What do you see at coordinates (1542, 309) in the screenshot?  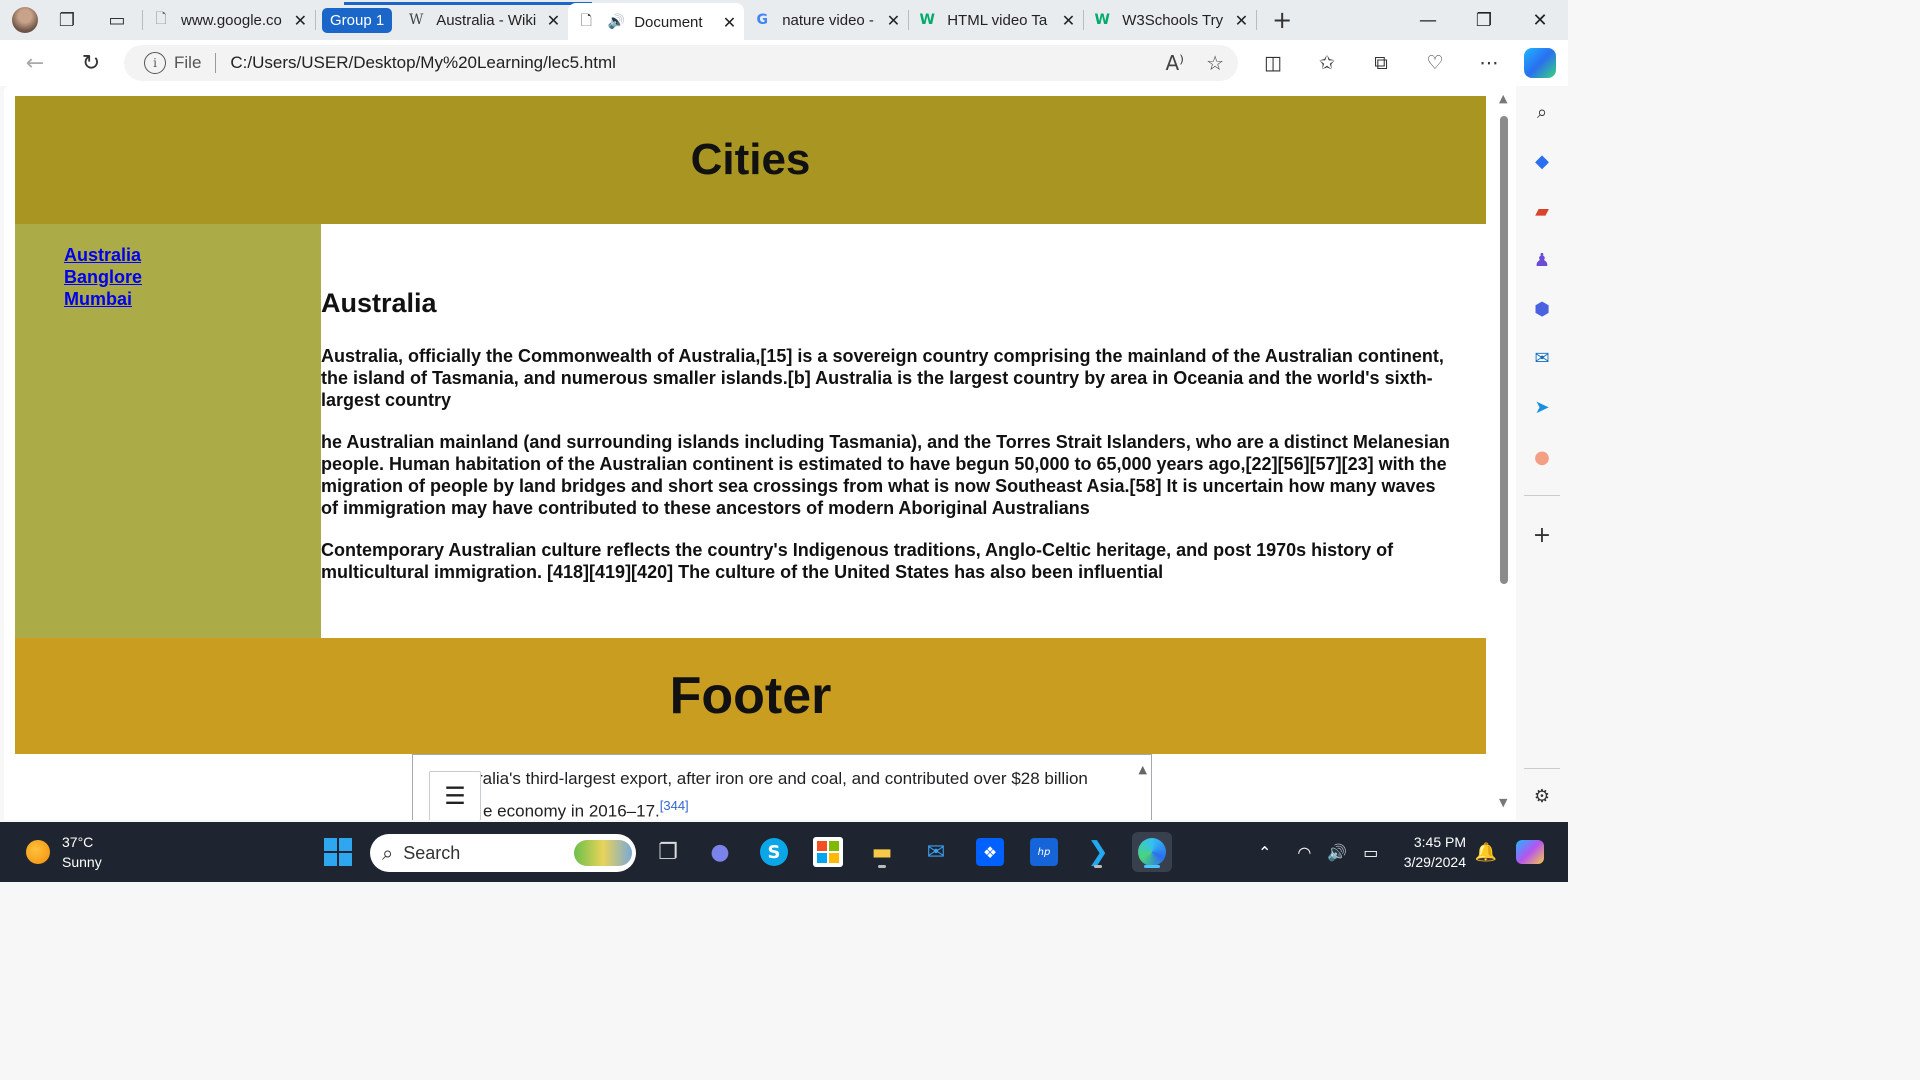 I see `microsoft-365-icon: ⬢` at bounding box center [1542, 309].